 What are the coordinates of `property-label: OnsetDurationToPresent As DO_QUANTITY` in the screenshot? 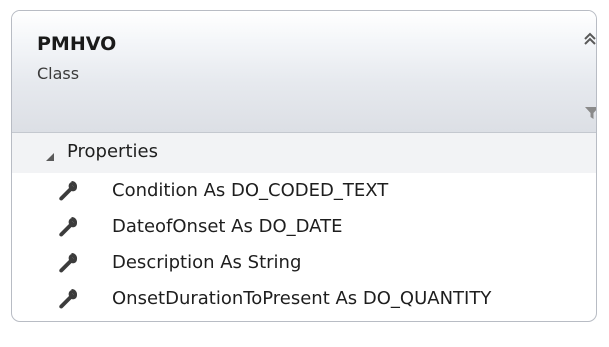 It's located at (302, 298).